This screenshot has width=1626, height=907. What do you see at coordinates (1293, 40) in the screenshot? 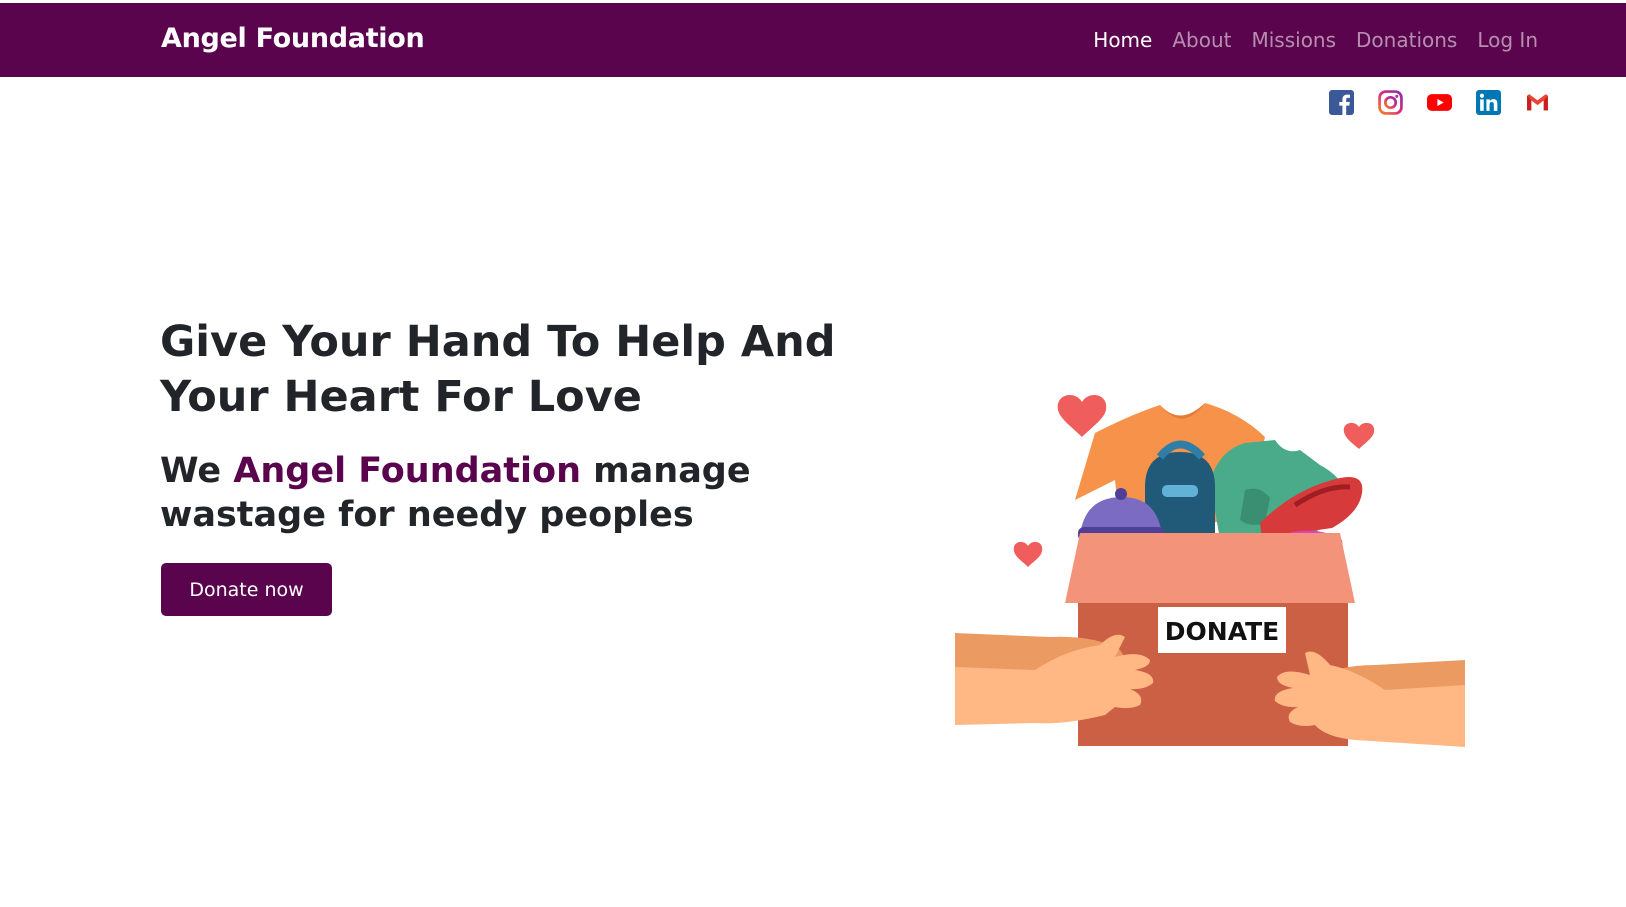
I see `nav-missions: Missions` at bounding box center [1293, 40].